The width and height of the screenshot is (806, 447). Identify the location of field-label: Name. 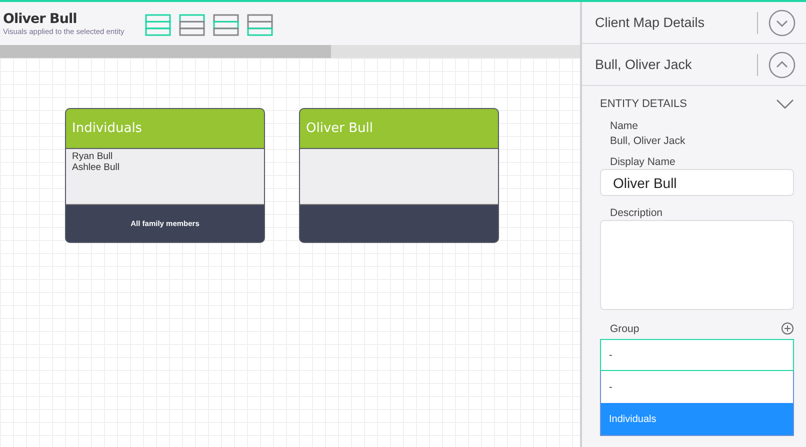
(625, 126).